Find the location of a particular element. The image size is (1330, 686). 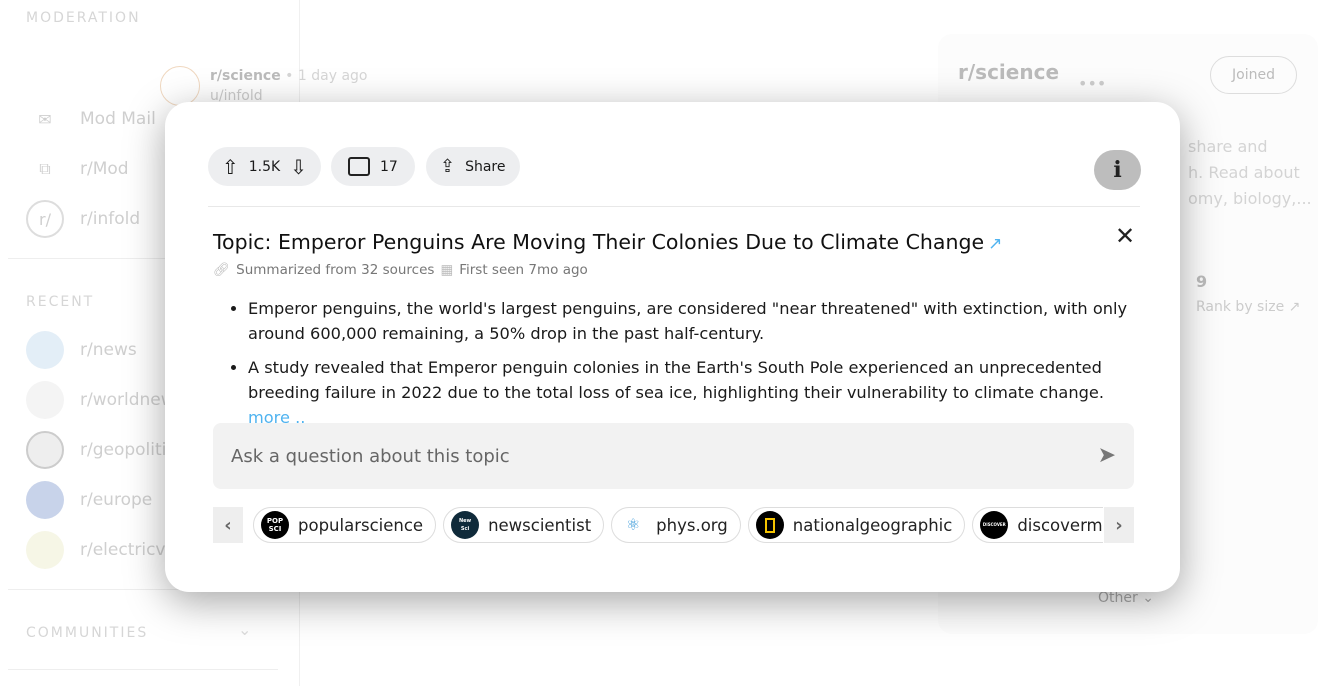

source-name: phys.org is located at coordinates (692, 525).